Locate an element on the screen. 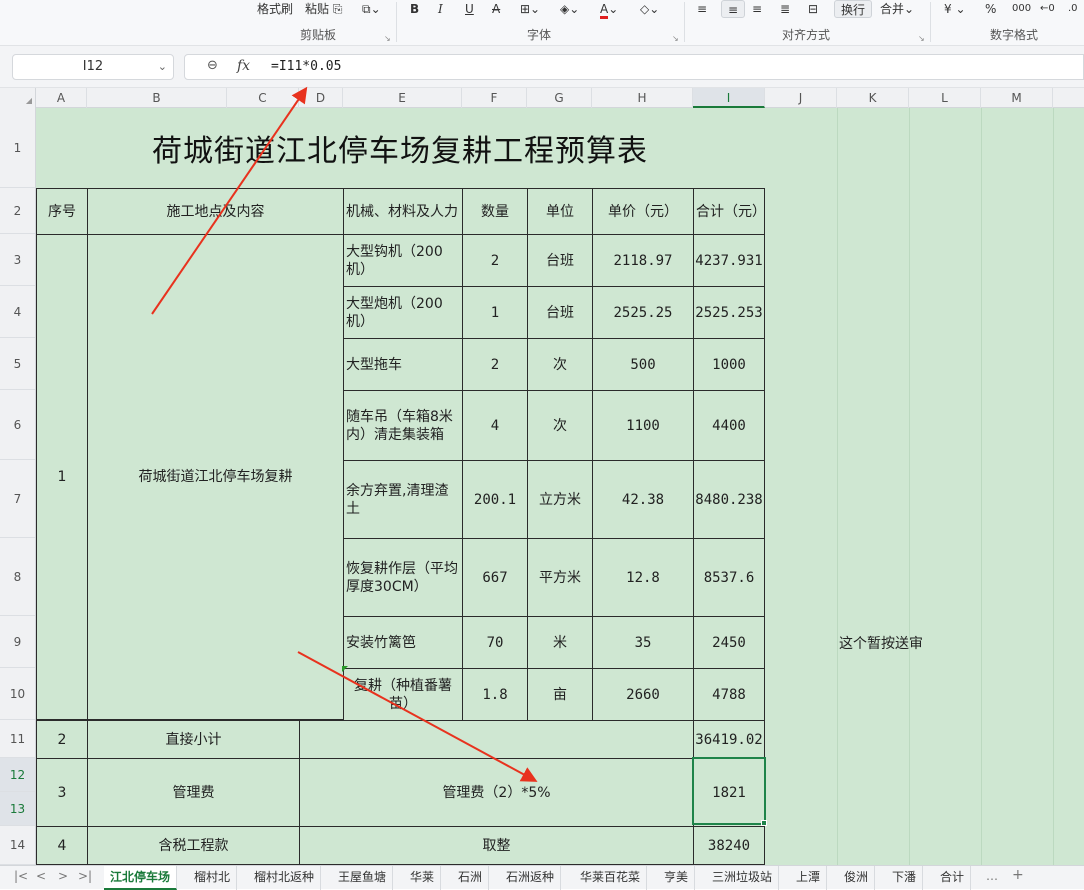  item-qty-cell: 1 is located at coordinates (495, 312).